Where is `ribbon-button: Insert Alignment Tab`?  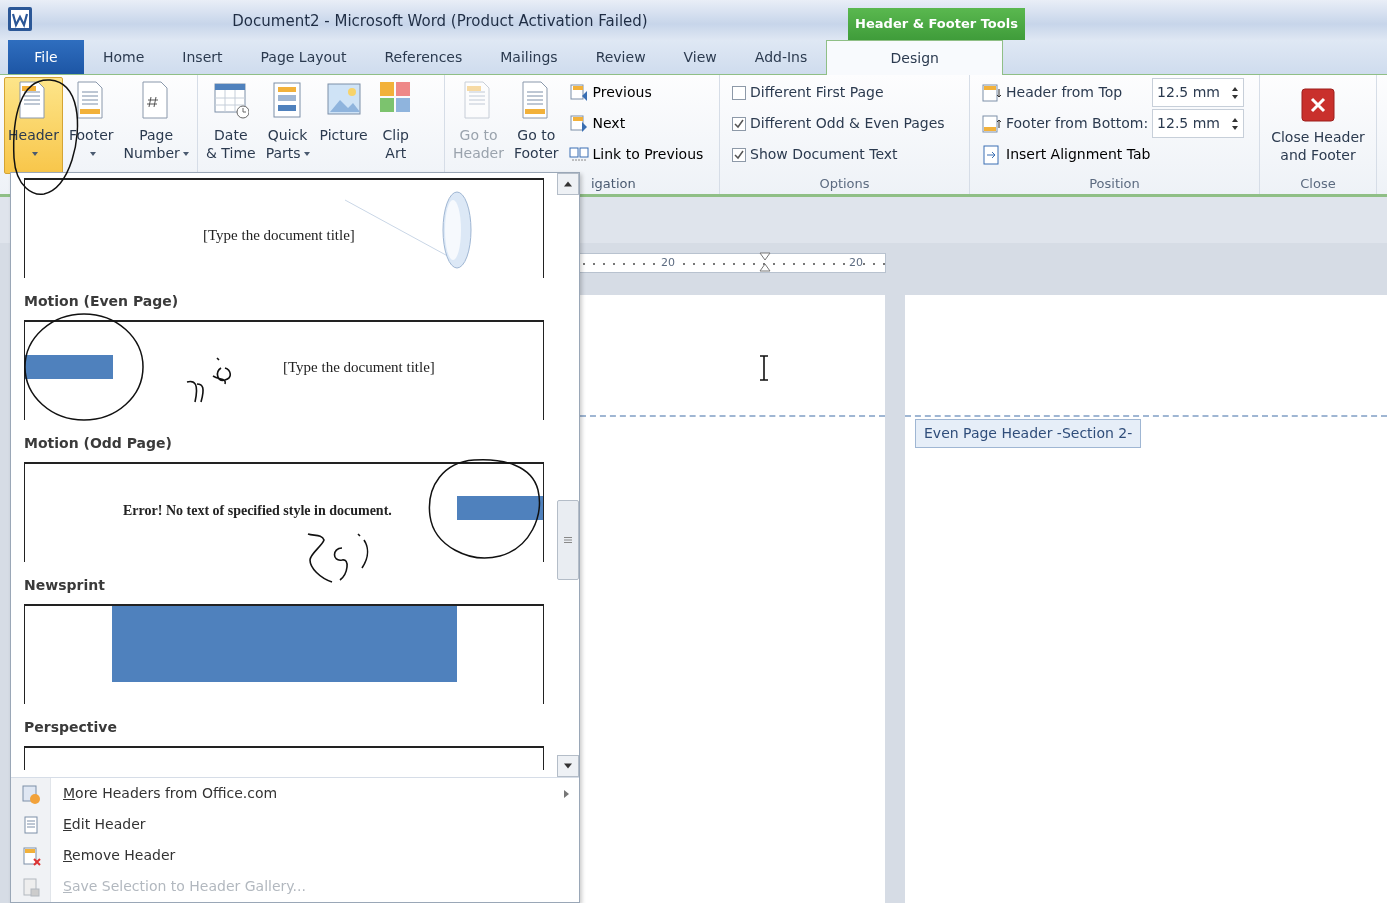
ribbon-button: Insert Alignment Tab is located at coordinates (1113, 154).